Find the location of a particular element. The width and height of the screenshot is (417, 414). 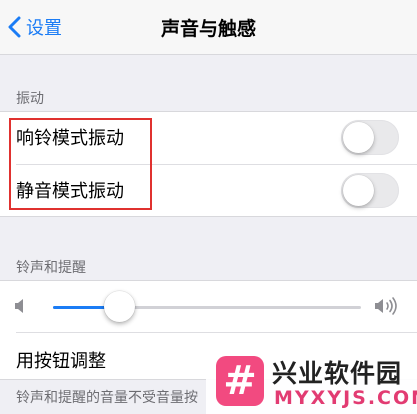

ring-vibrate-label: 响铃模式振动 is located at coordinates (70, 138).